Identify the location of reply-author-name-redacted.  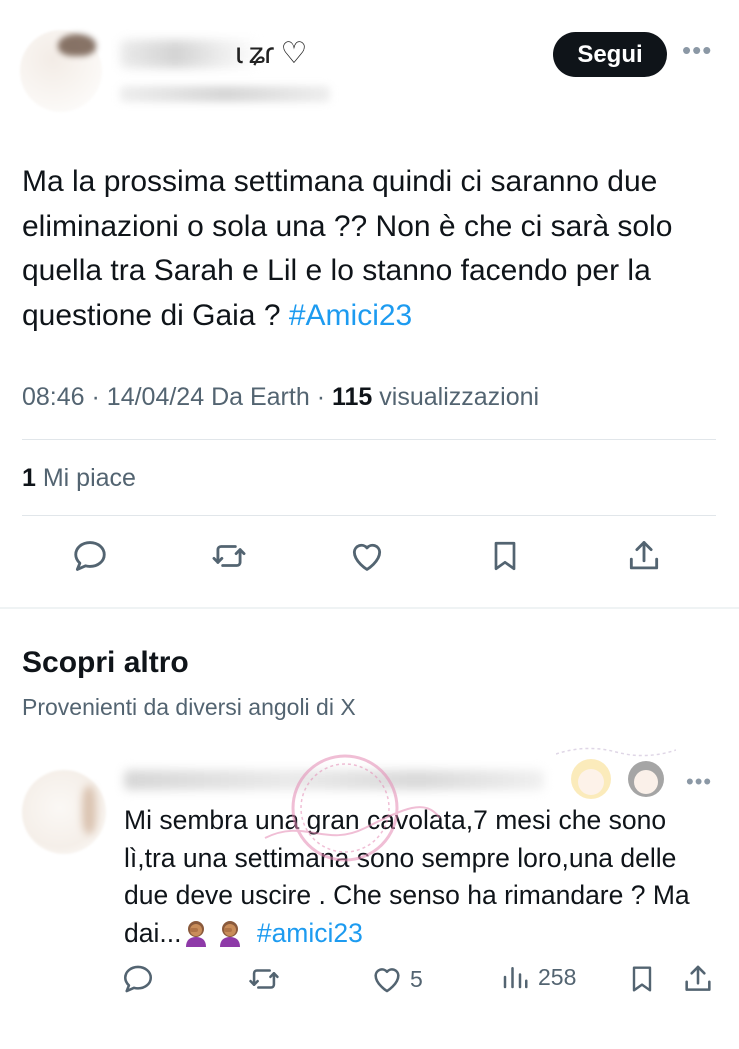
(334, 780).